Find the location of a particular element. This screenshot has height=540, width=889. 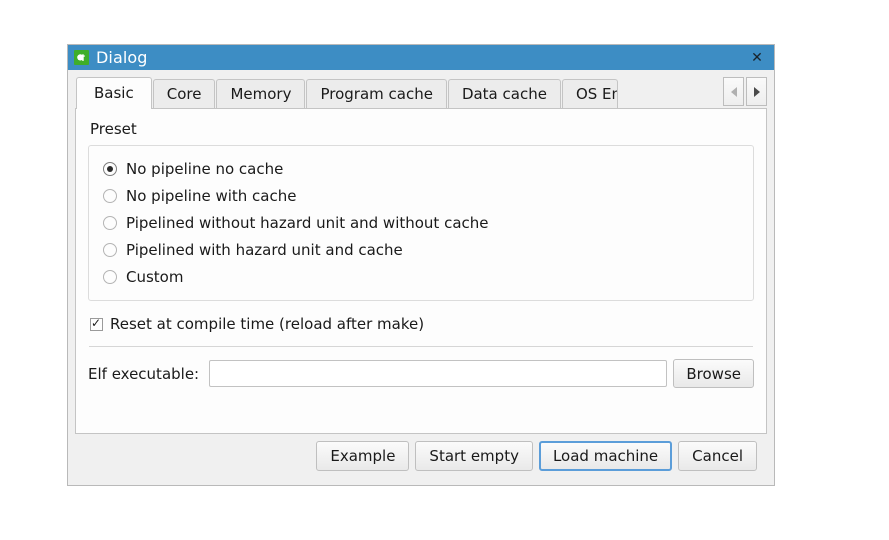

tab-scroll-buttons is located at coordinates (745, 91).